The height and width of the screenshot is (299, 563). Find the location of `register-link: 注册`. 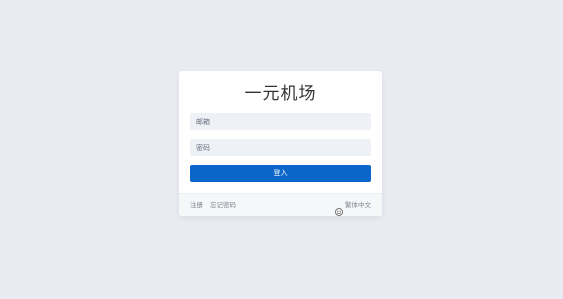

register-link: 注册 is located at coordinates (196, 205).